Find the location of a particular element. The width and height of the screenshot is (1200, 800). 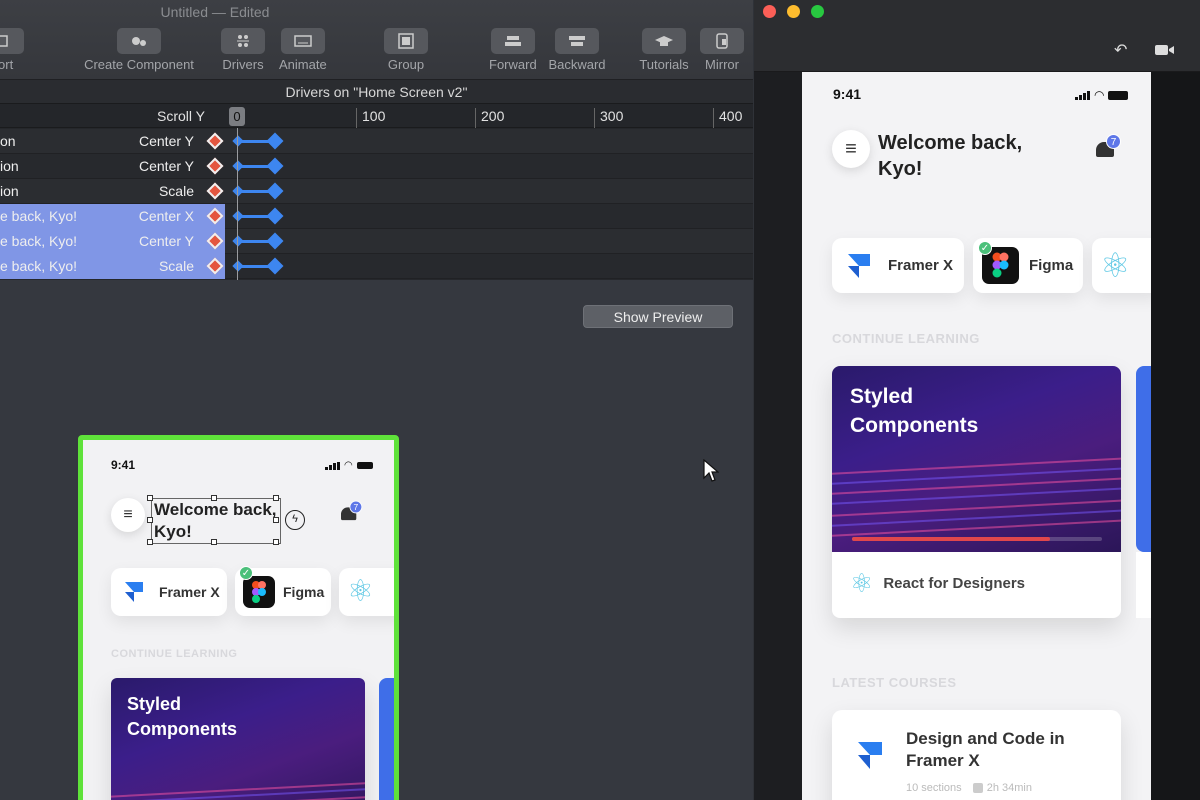

notification-badge: 7 is located at coordinates (1113, 141).